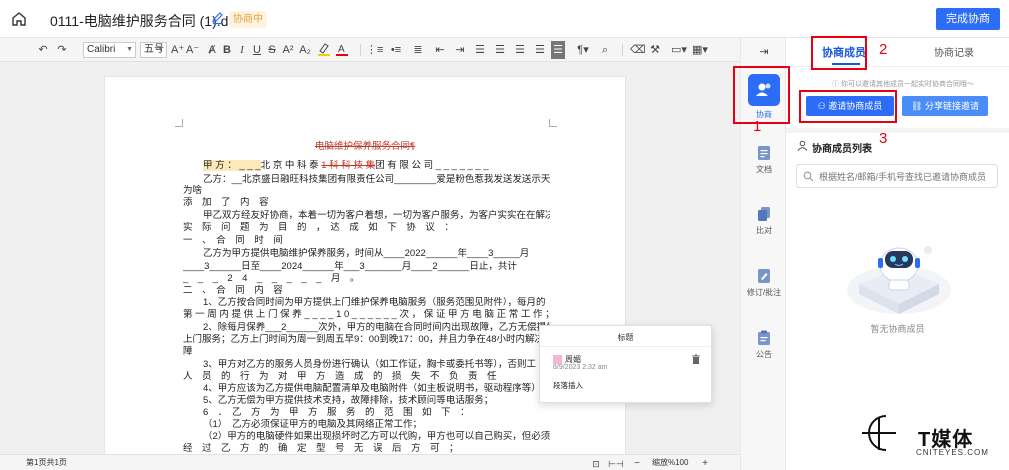 The height and width of the screenshot is (470, 1009). I want to click on annotation-number-1: 1, so click(757, 126).